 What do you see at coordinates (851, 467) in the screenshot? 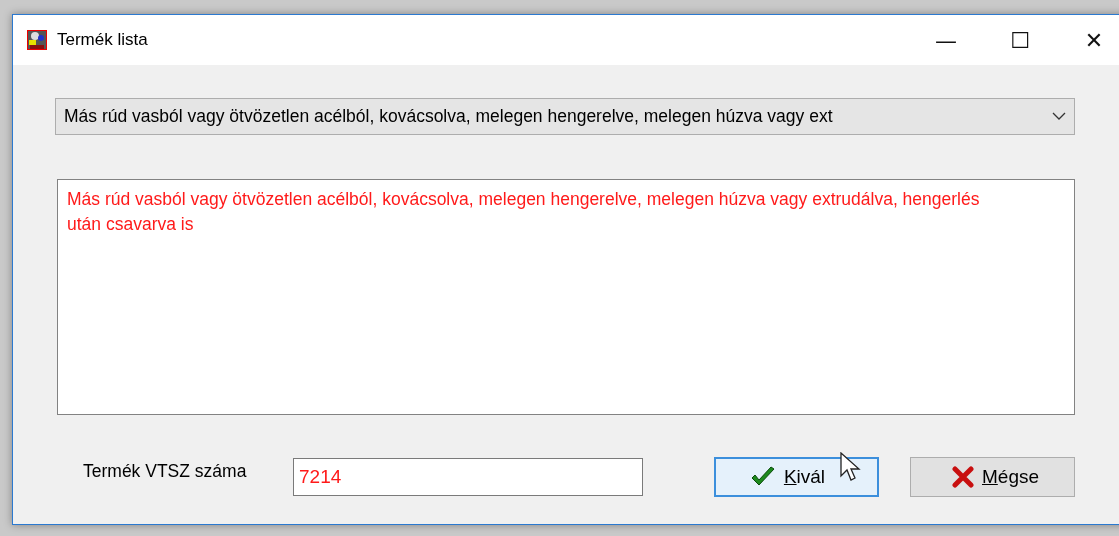
I see `cursor-icon` at bounding box center [851, 467].